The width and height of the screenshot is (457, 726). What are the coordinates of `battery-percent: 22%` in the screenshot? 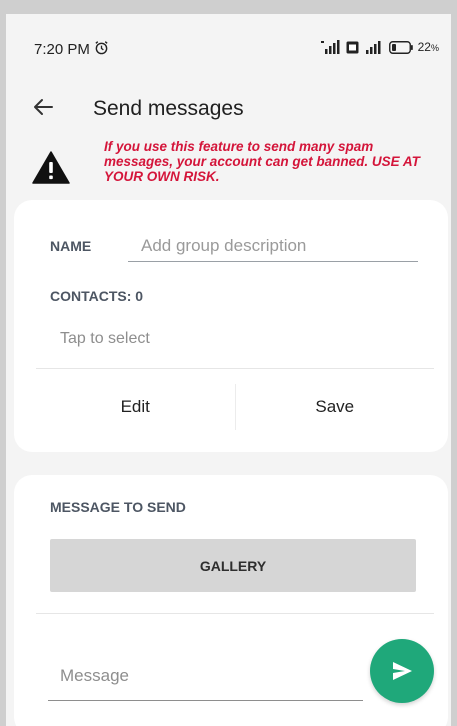 It's located at (428, 47).